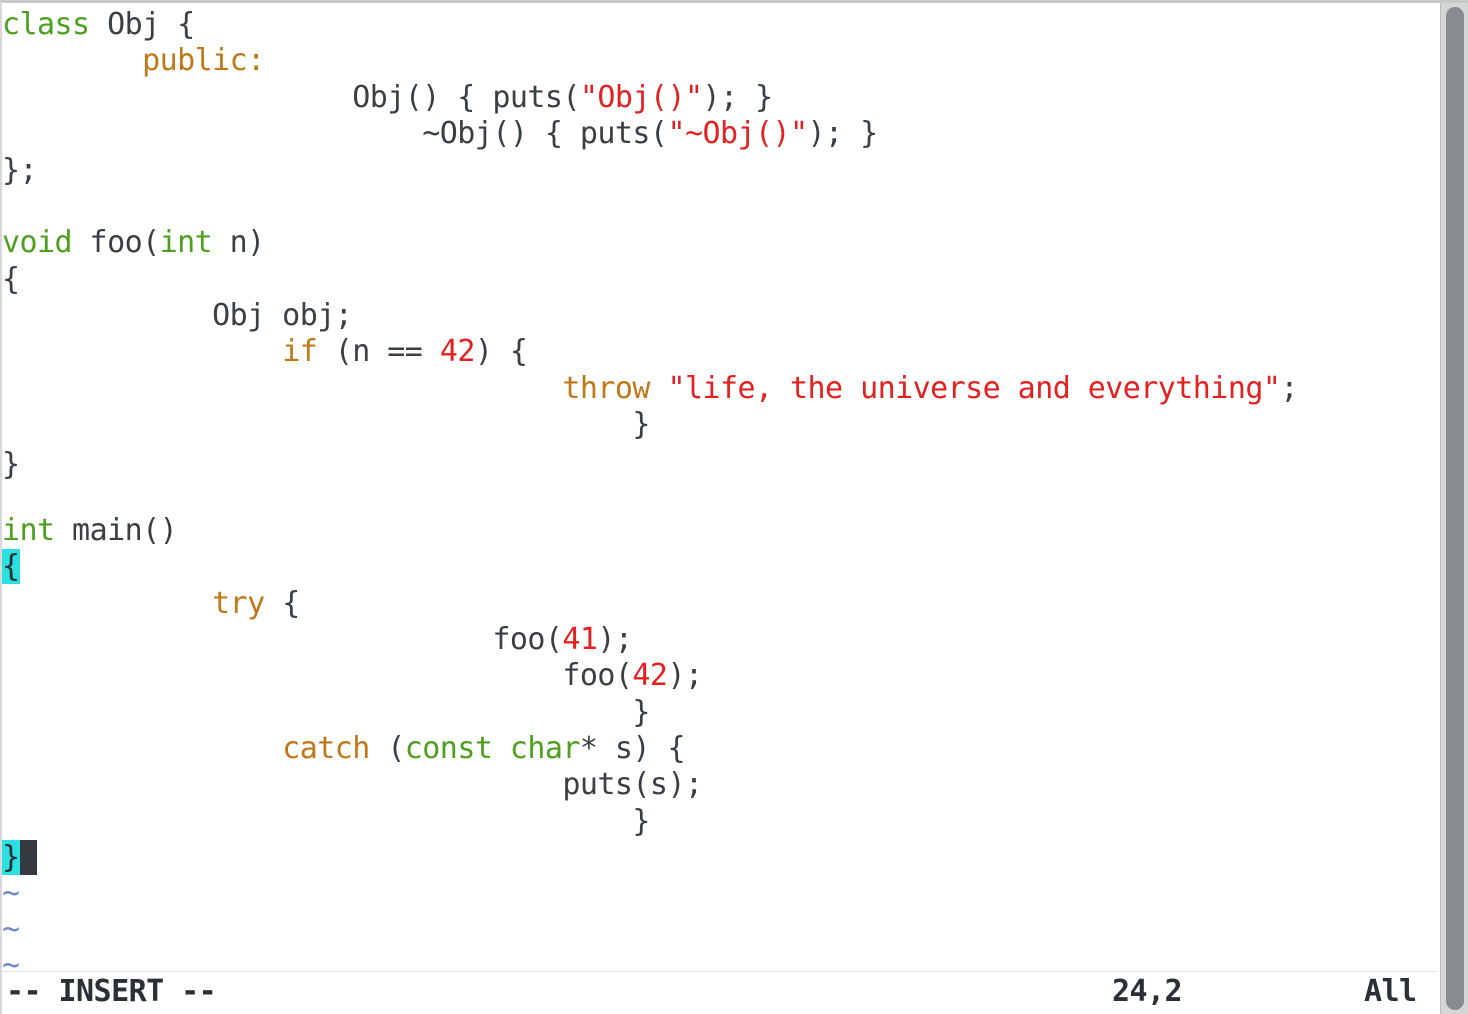 The image size is (1468, 1014). I want to click on code-line: class Obj {, so click(98, 25).